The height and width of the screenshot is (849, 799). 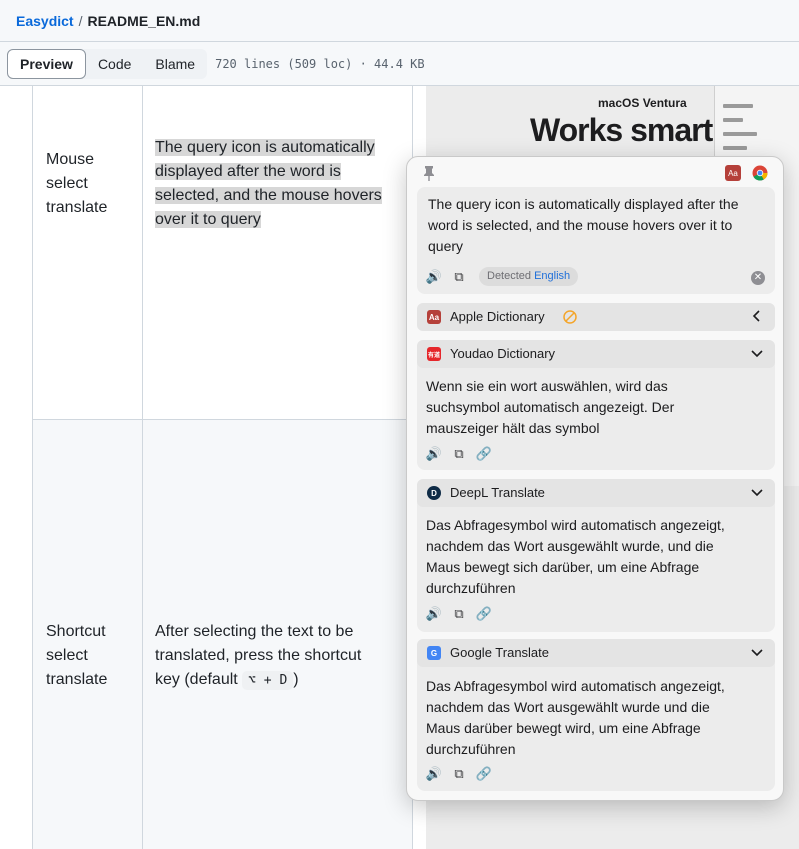 I want to click on chevron-left-icon, so click(x=757, y=316).